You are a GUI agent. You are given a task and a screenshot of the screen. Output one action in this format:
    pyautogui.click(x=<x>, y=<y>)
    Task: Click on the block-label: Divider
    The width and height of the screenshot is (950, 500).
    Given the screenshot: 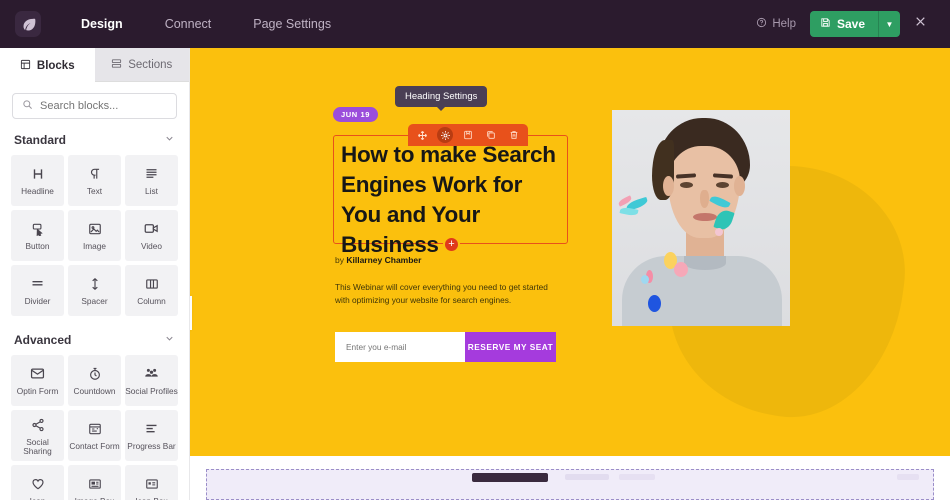 What is the action you would take?
    pyautogui.click(x=37, y=301)
    